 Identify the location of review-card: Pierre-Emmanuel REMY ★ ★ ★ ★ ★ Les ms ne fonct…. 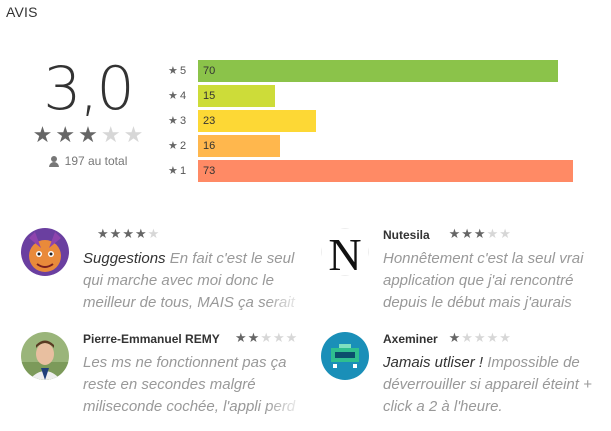
(166, 377).